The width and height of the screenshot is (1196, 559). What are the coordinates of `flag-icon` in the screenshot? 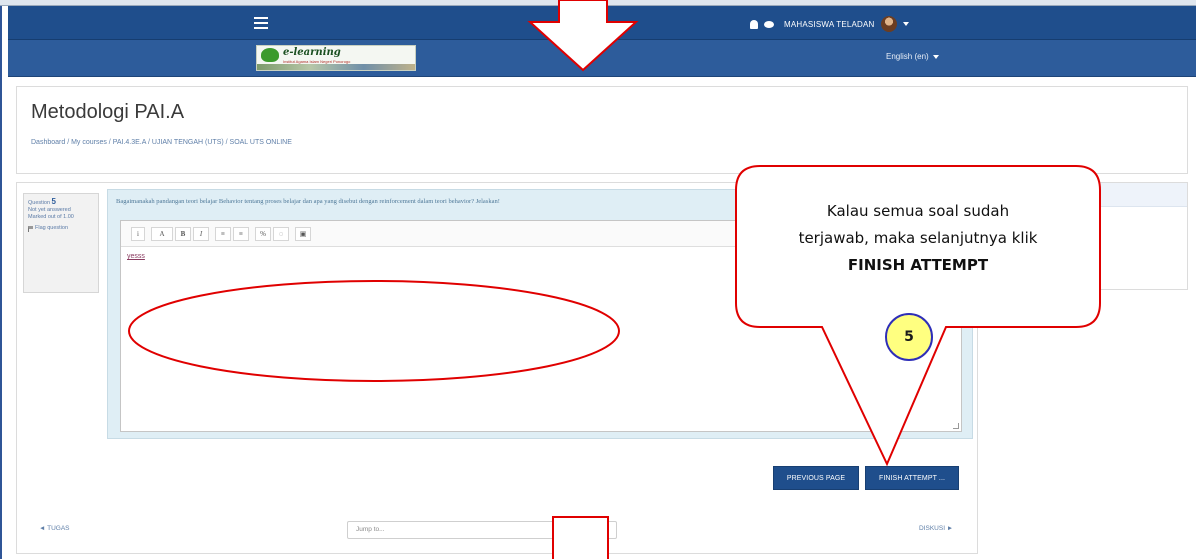 It's located at (30, 228).